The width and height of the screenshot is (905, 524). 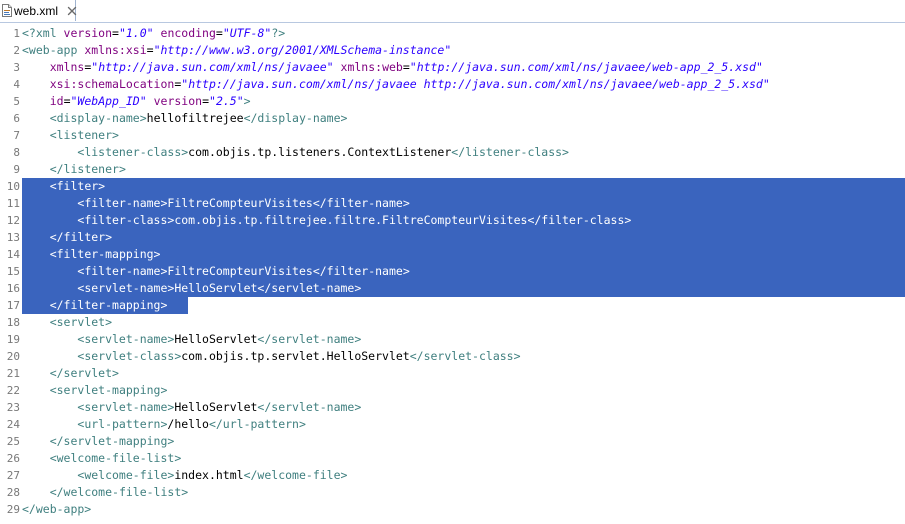 What do you see at coordinates (452, 424) in the screenshot?
I see `code-line-24: 24 <url-pattern>/hello</url-pattern>` at bounding box center [452, 424].